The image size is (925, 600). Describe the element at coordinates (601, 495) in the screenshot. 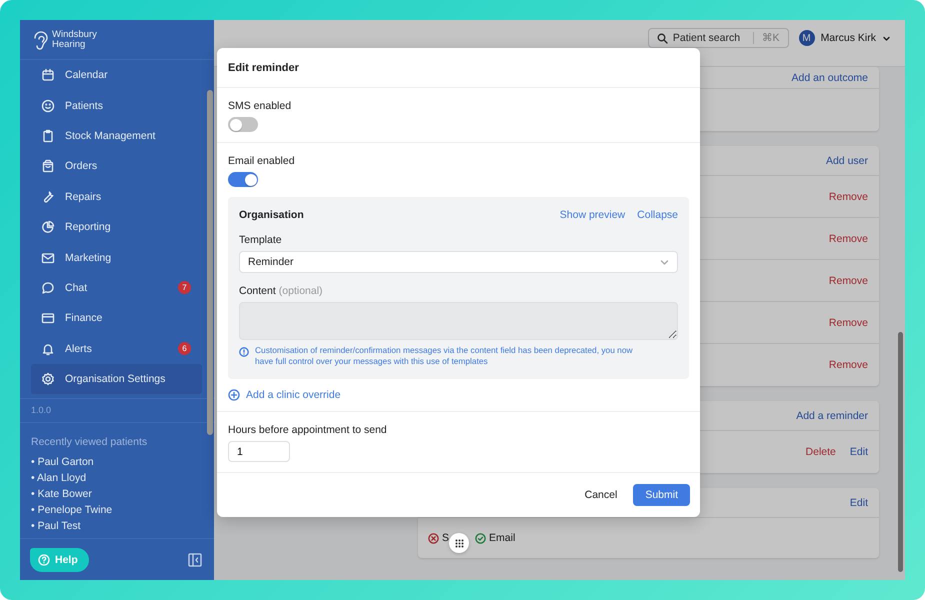

I see `cancel-button: Cancel` at that location.